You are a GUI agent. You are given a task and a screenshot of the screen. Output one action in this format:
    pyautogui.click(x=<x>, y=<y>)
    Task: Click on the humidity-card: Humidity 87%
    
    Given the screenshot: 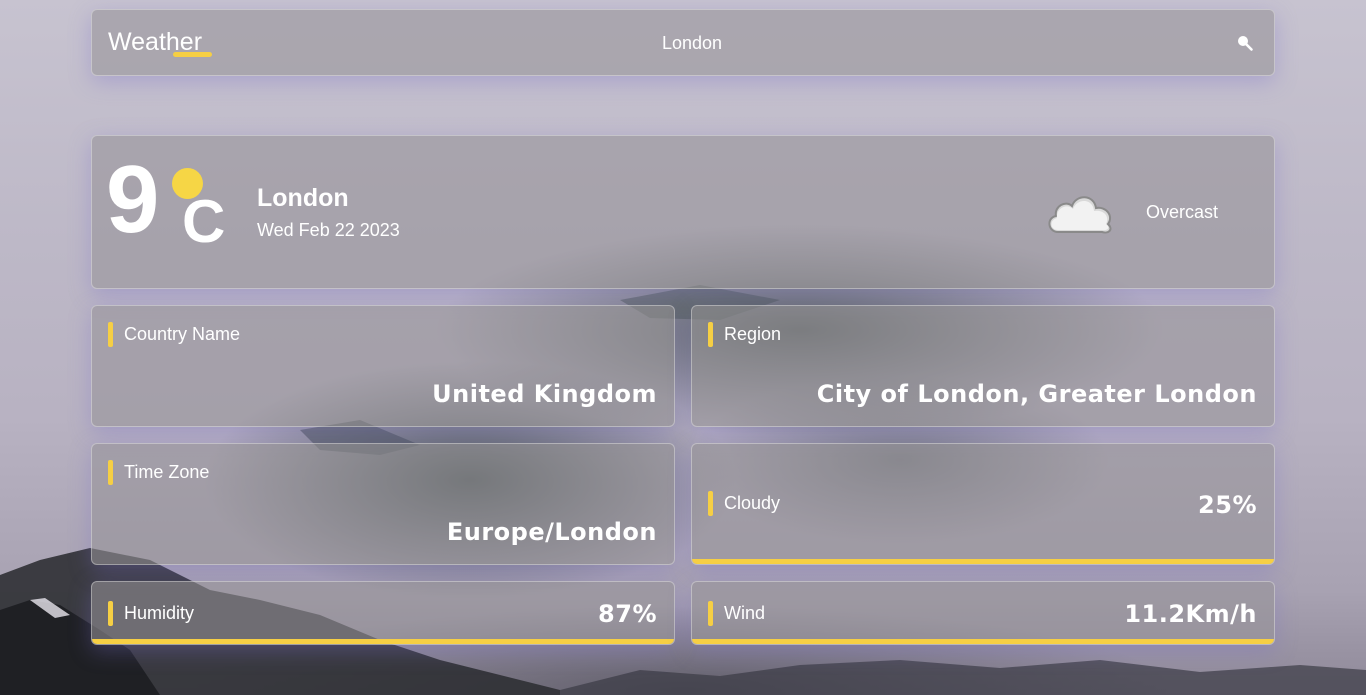 What is the action you would take?
    pyautogui.click(x=383, y=613)
    